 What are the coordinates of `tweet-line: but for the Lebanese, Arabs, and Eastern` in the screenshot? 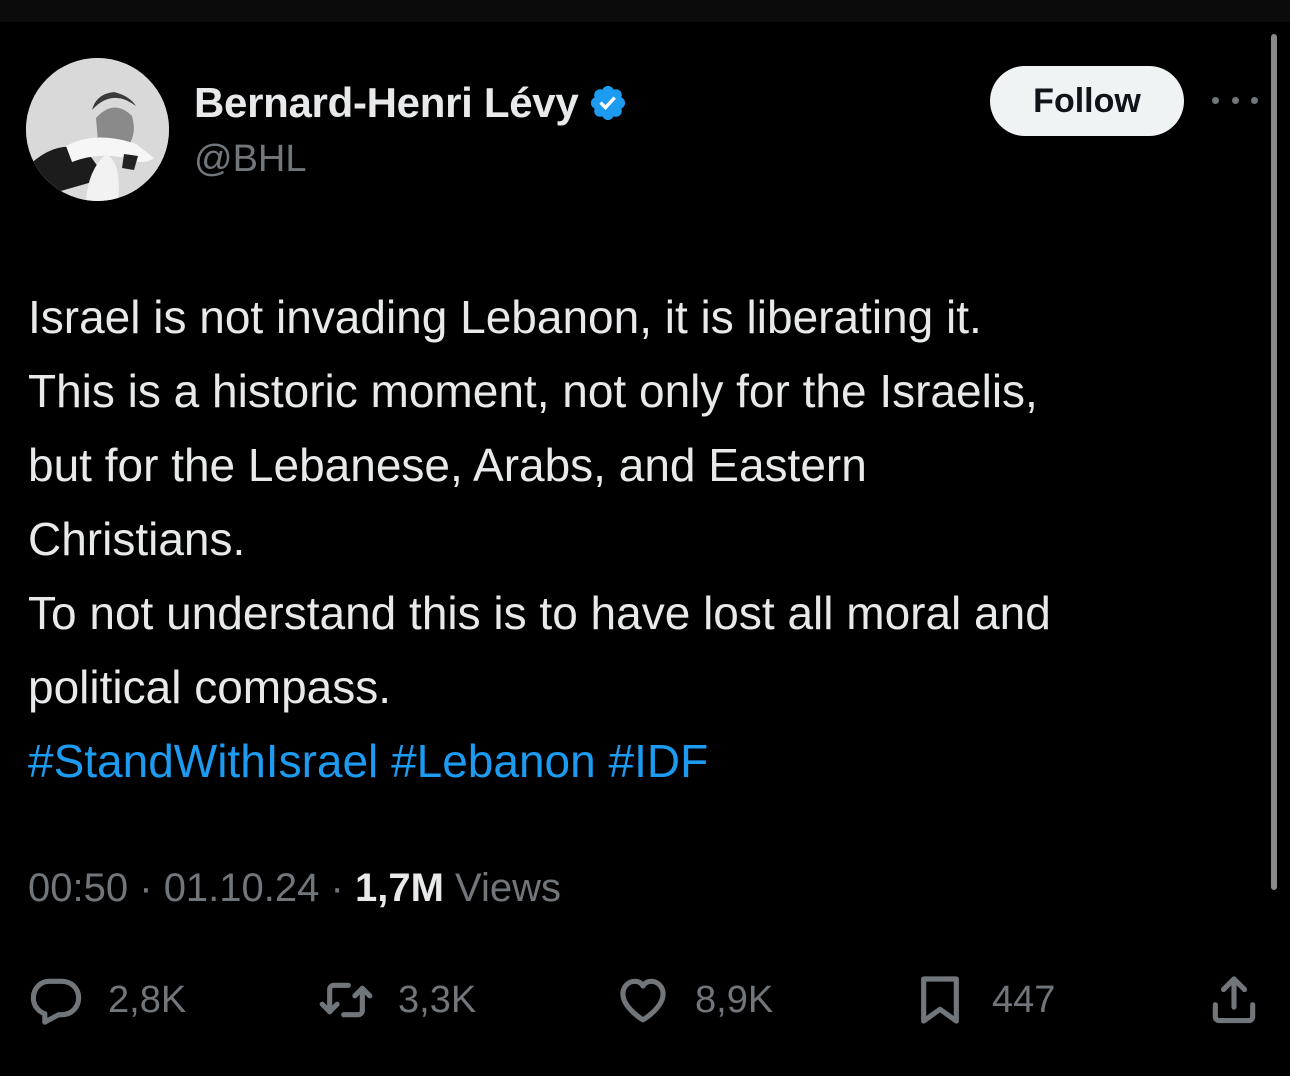 It's located at (447, 465).